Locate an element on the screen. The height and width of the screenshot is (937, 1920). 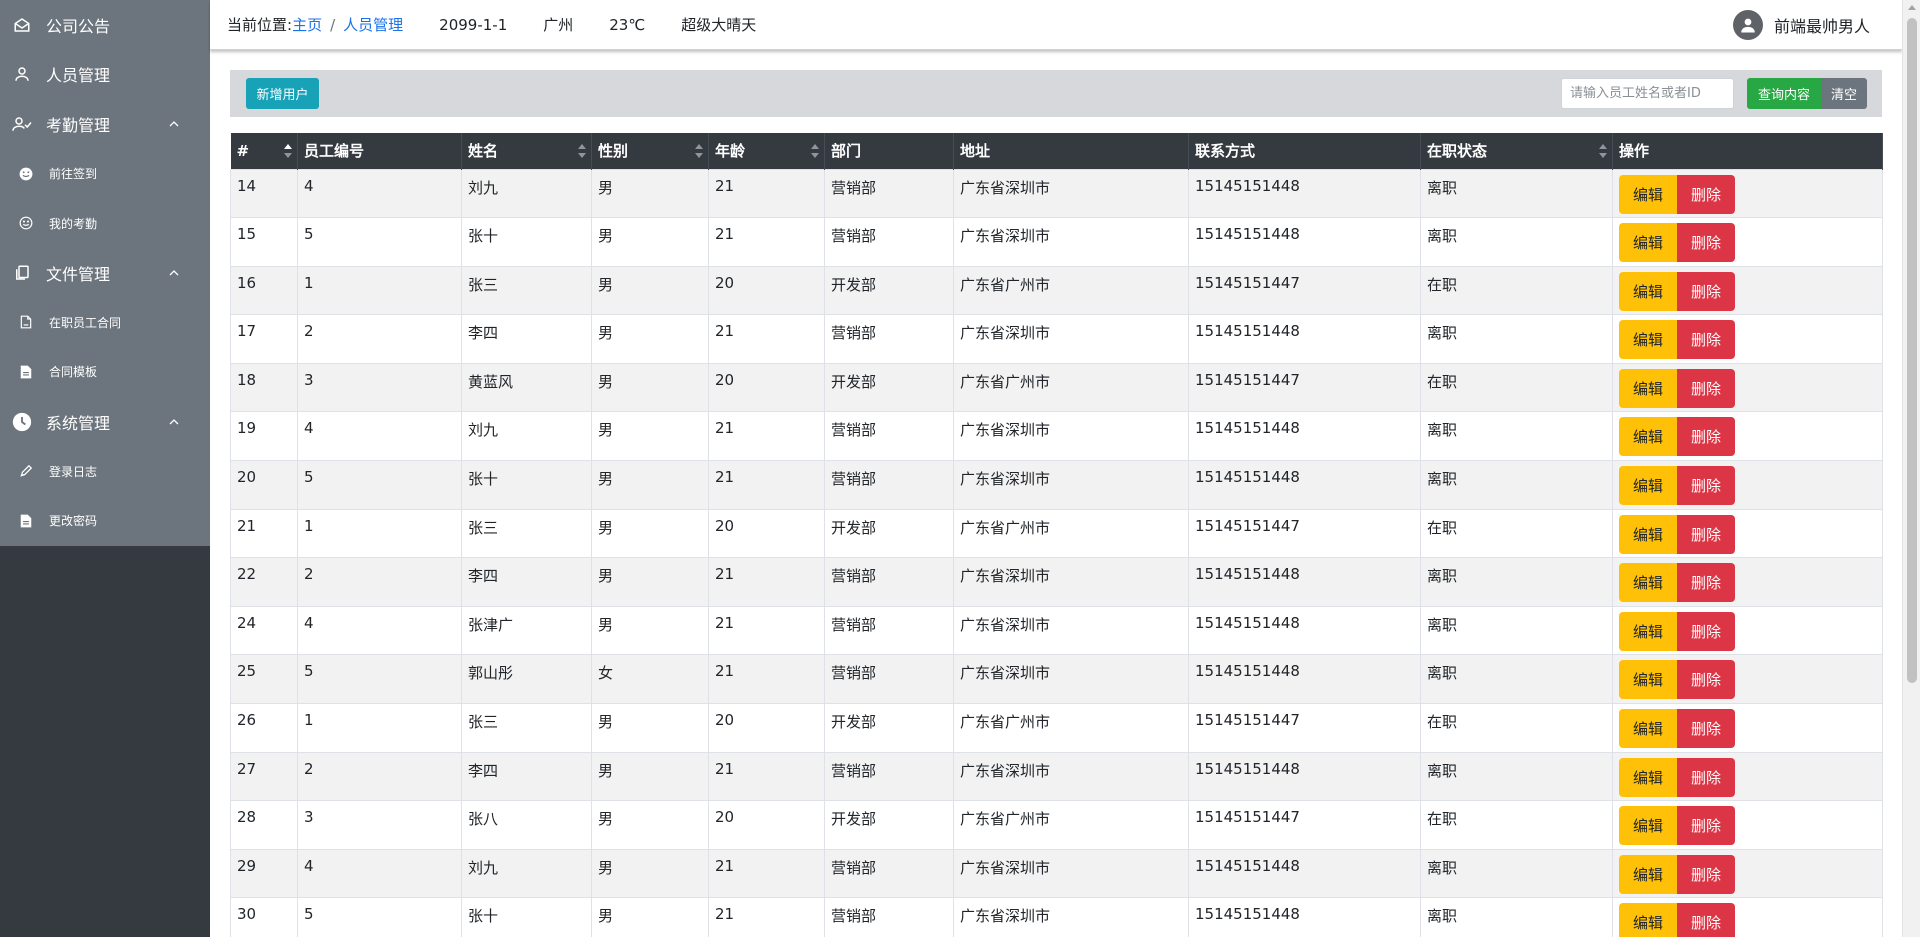
scroll-up-arrow-icon is located at coordinates (1912, 7).